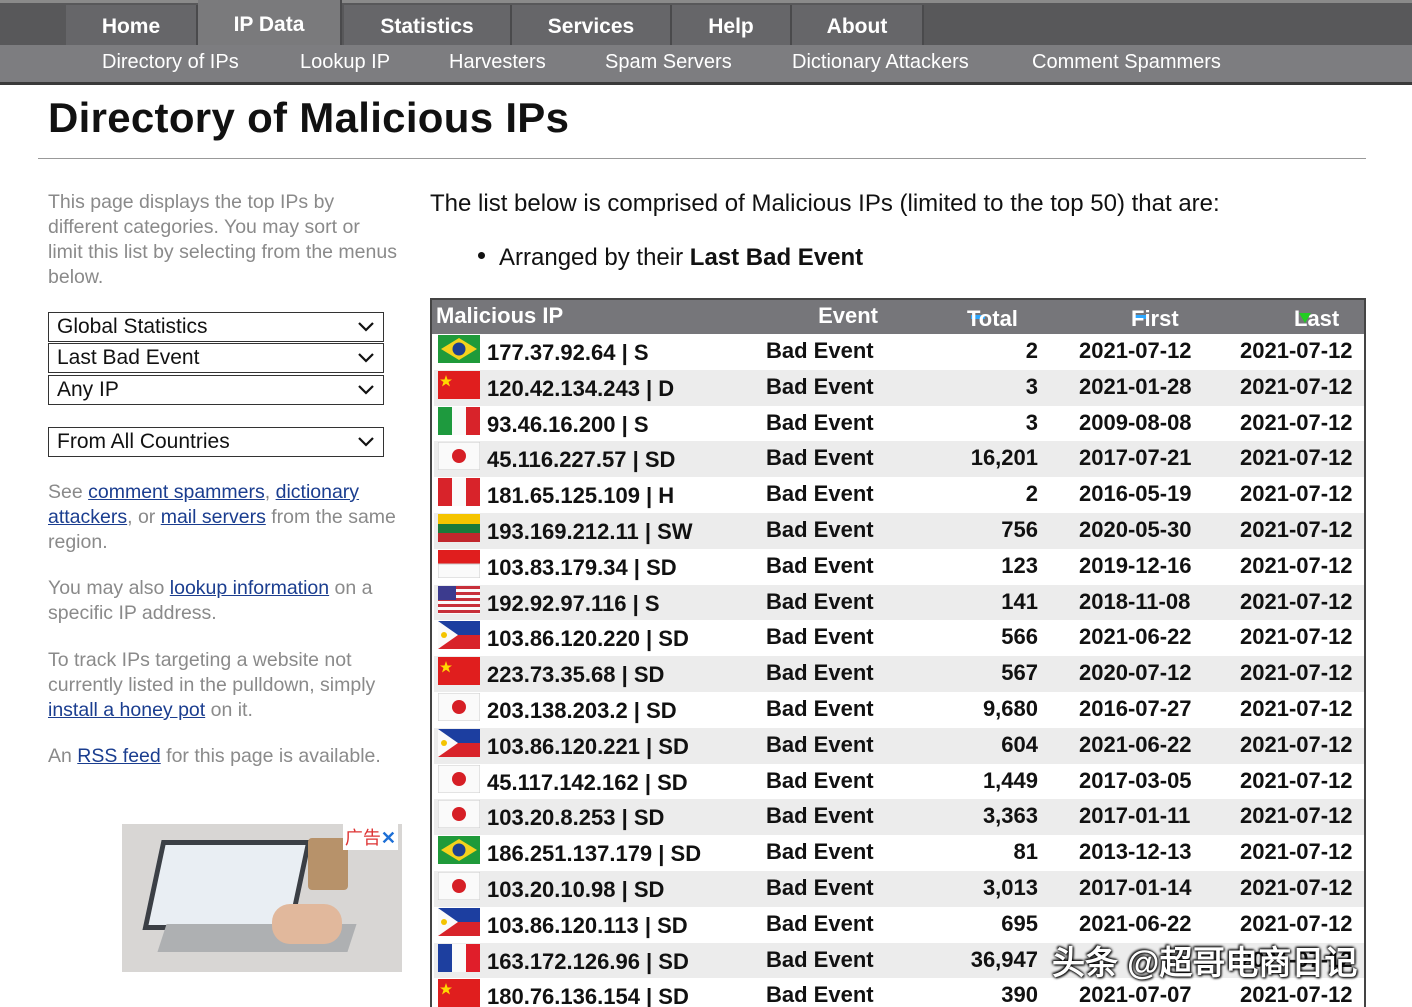  Describe the element at coordinates (1010, 887) in the screenshot. I see `total-cell: 3,013` at that location.